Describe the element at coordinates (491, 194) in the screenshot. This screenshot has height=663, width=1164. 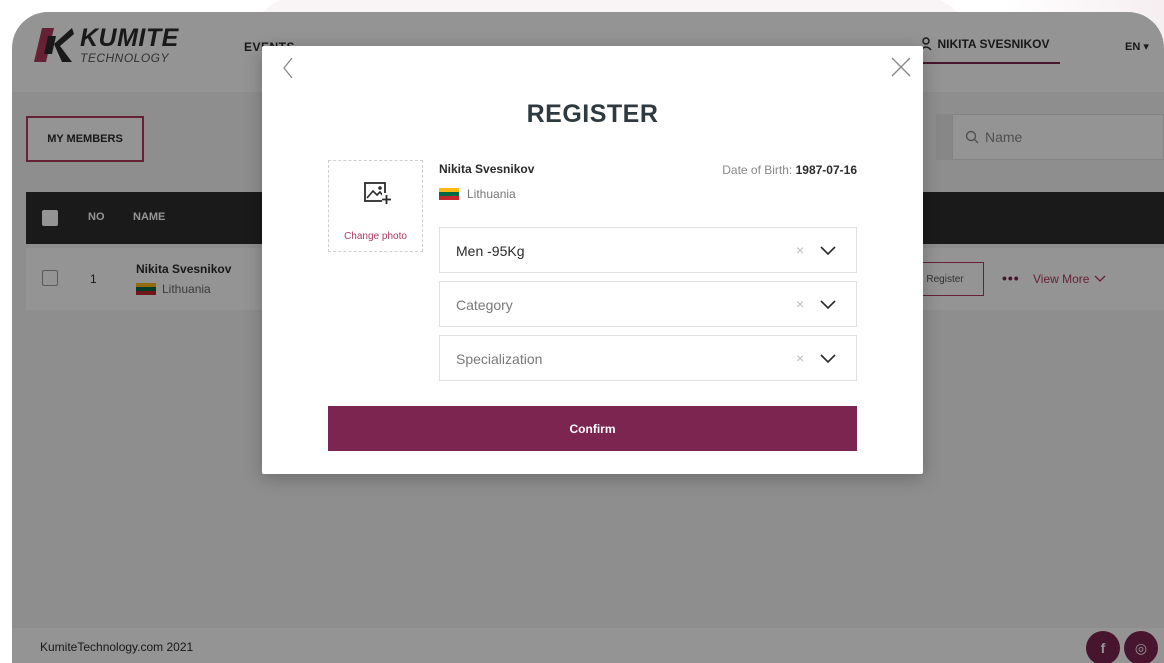
I see `athlete-country-label: Lithuania` at that location.